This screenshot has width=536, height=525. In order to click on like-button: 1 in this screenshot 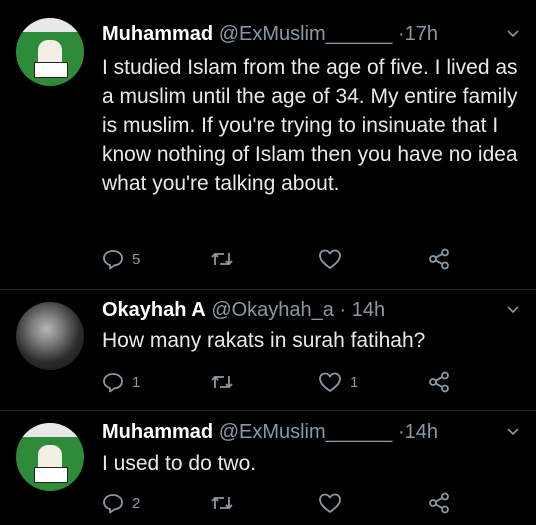, I will do `click(338, 382)`.